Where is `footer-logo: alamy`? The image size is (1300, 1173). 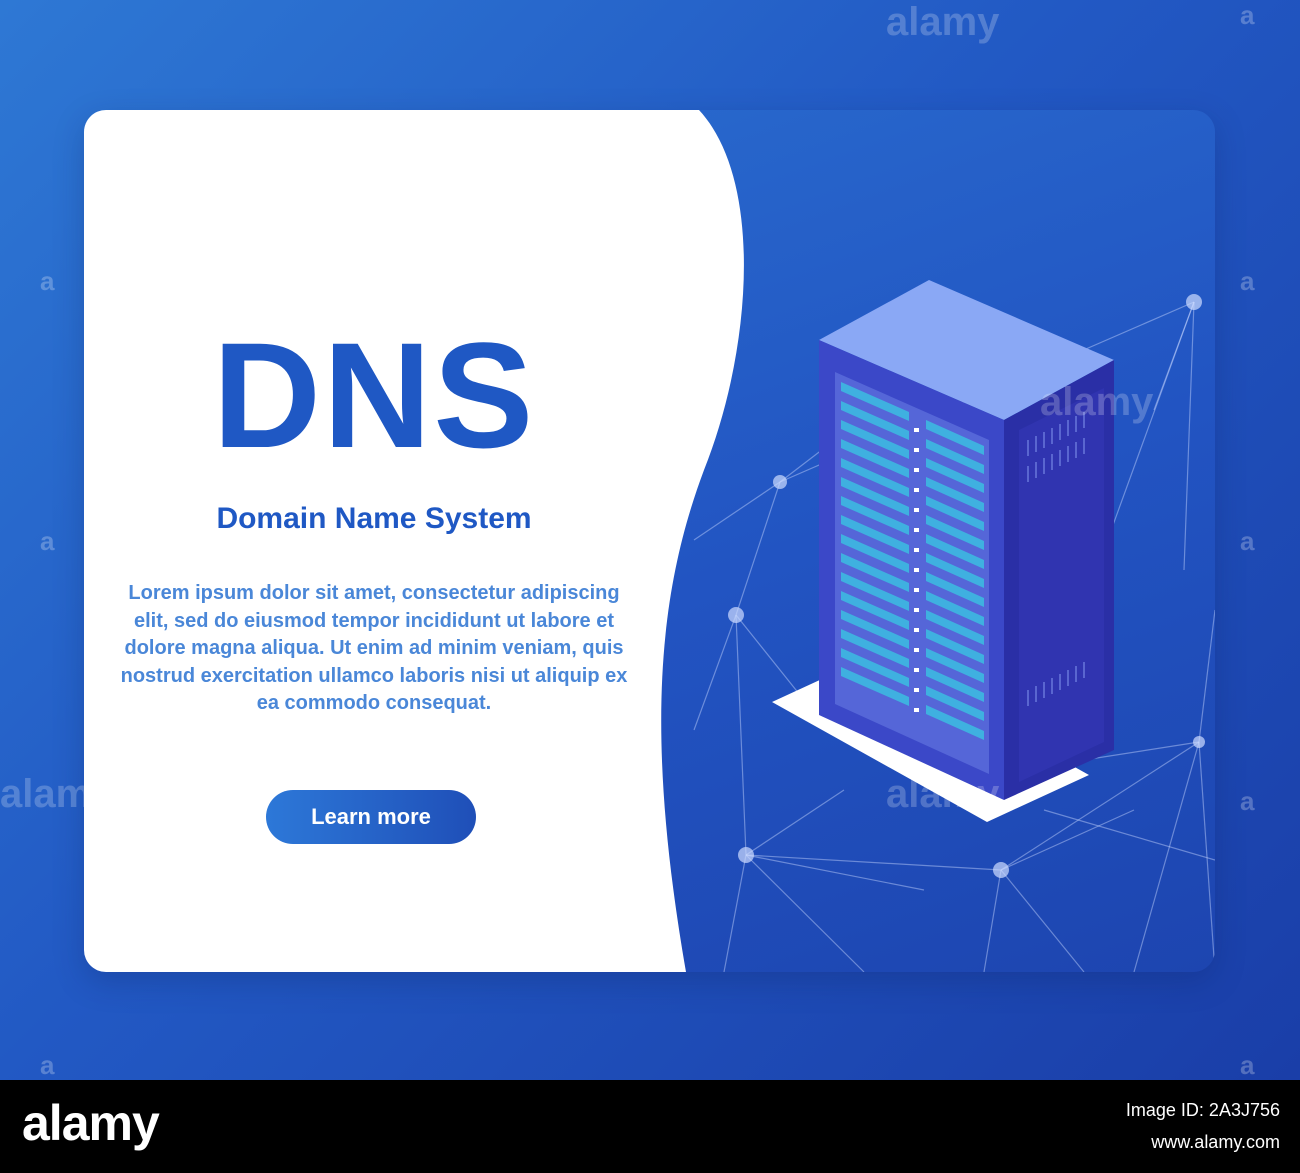
footer-logo: alamy is located at coordinates (91, 1123).